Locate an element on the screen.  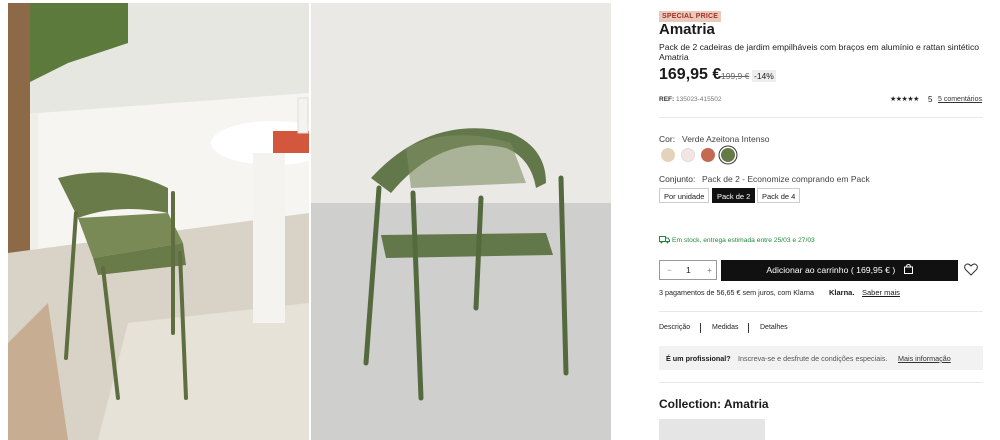
collection-title: Collection: Amatria is located at coordinates (714, 404).